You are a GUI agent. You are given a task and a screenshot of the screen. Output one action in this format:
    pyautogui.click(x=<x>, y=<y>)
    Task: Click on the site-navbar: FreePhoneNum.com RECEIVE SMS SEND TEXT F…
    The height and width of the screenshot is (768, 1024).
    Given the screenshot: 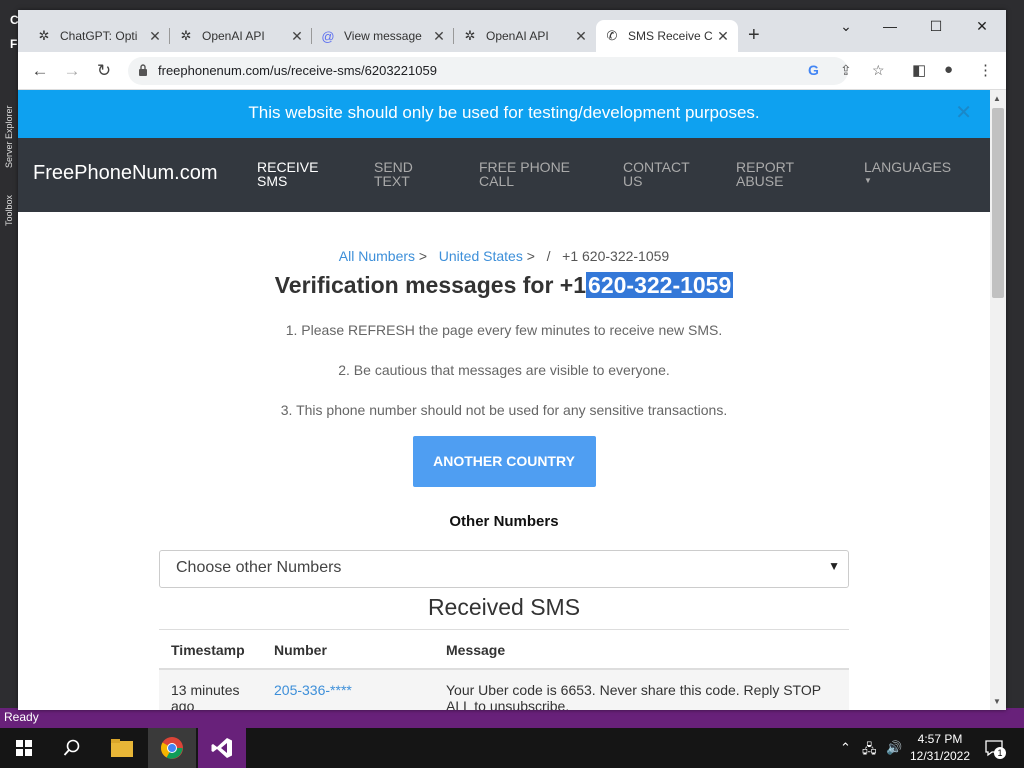 What is the action you would take?
    pyautogui.click(x=504, y=175)
    